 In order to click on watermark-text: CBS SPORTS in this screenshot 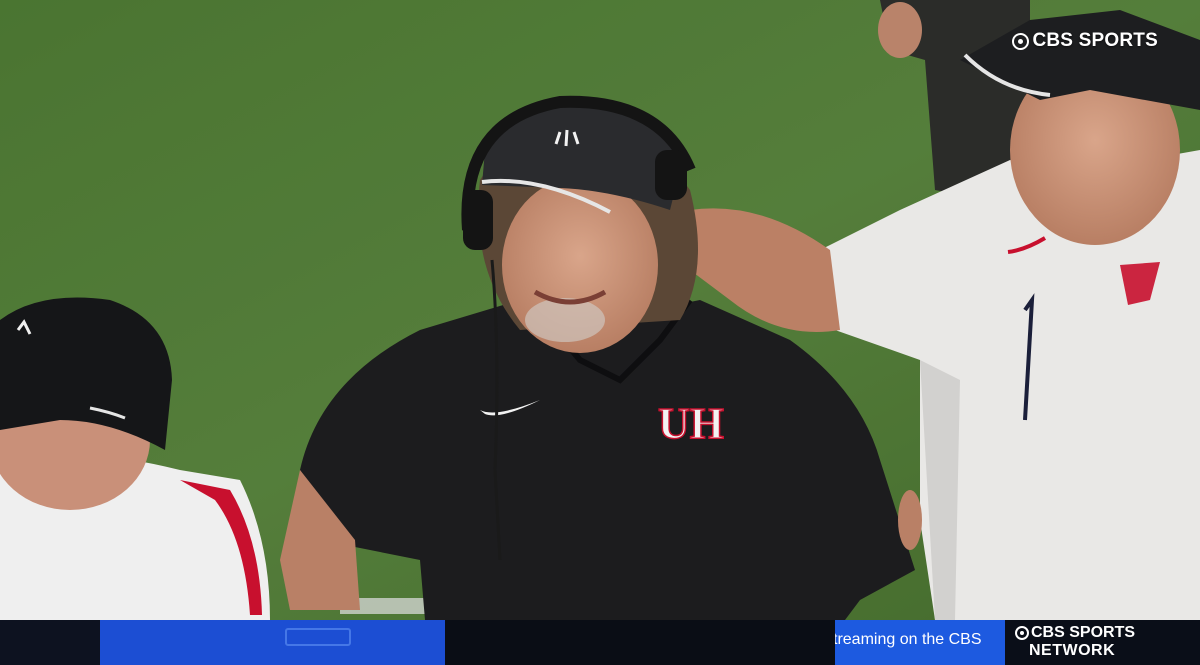, I will do `click(1095, 40)`.